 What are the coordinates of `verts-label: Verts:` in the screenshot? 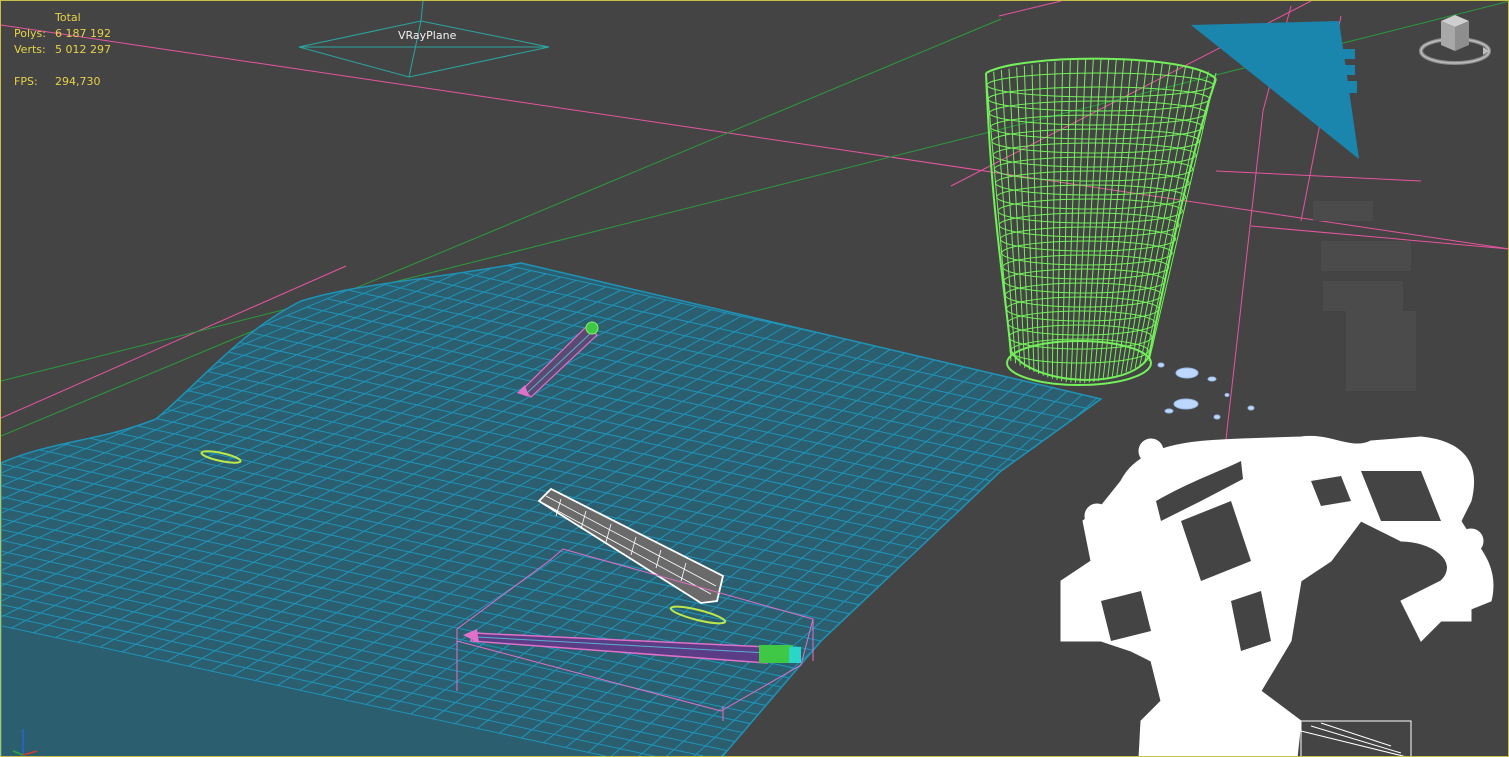 It's located at (30, 49).